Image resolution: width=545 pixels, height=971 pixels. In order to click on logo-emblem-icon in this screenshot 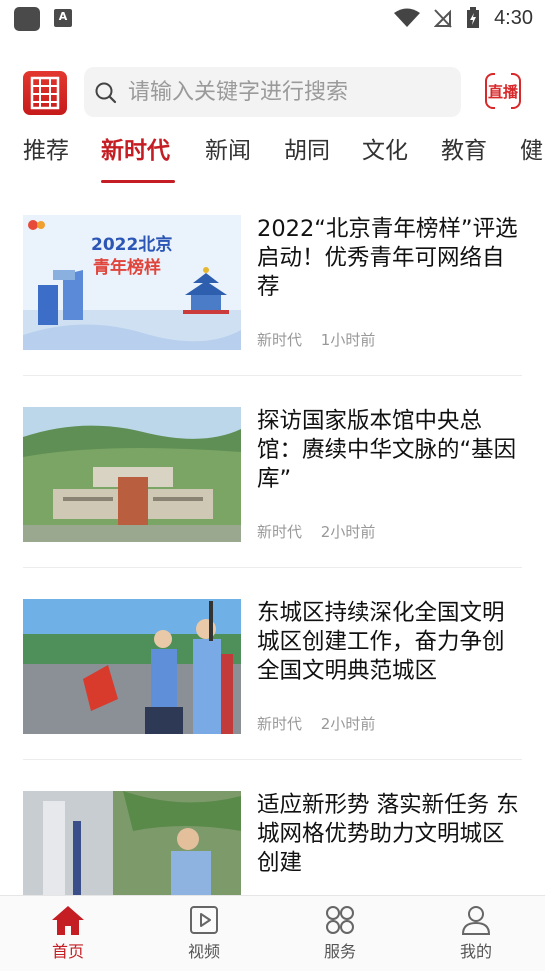, I will do `click(45, 93)`.